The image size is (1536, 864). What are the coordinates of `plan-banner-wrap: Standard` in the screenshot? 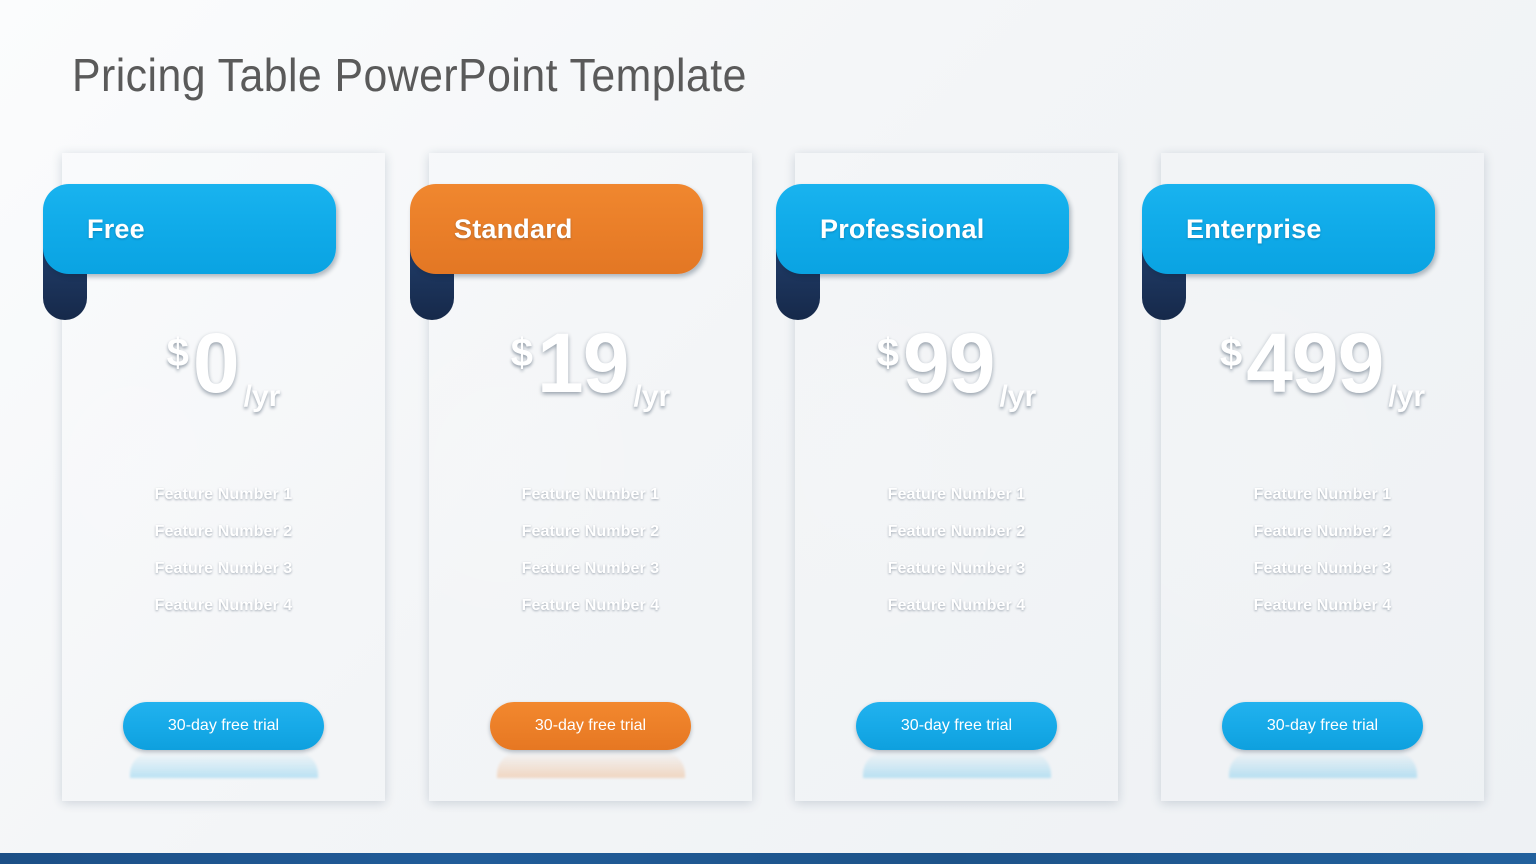 It's located at (556, 252).